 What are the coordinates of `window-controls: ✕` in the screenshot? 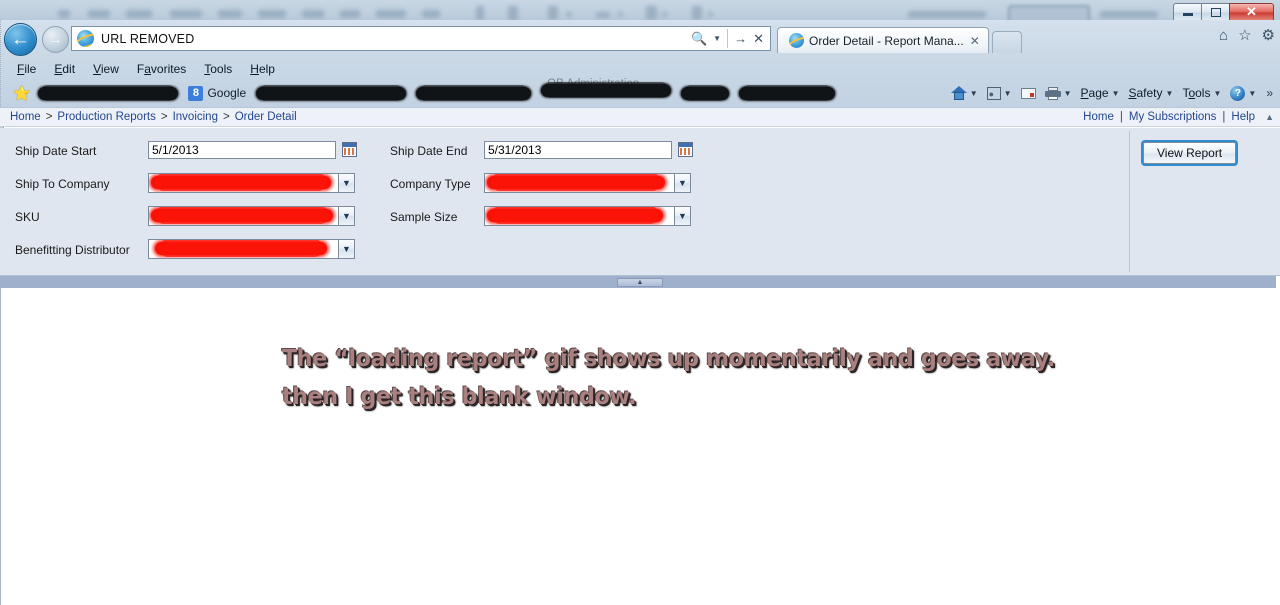 It's located at (1223, 12).